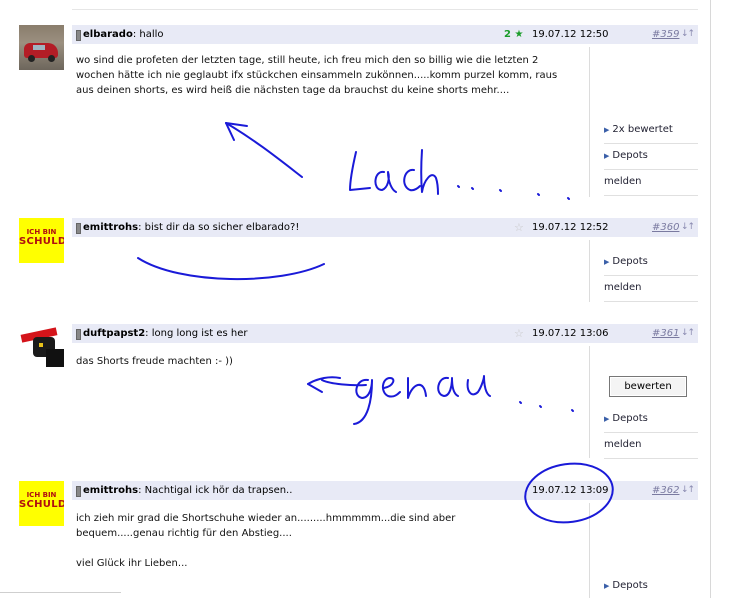 The image size is (734, 599). Describe the element at coordinates (264, 150) in the screenshot. I see `arrow-annotation` at that location.